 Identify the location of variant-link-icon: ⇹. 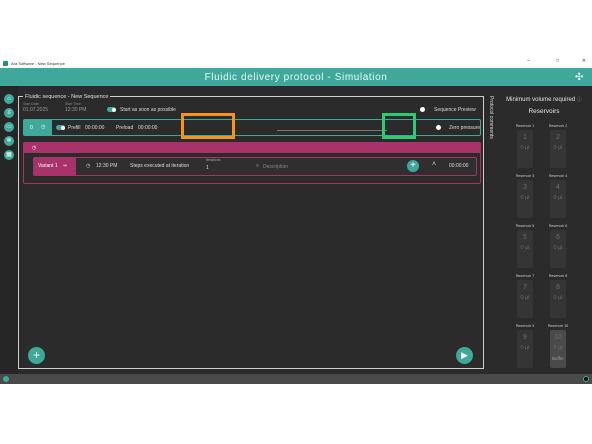
(65, 166).